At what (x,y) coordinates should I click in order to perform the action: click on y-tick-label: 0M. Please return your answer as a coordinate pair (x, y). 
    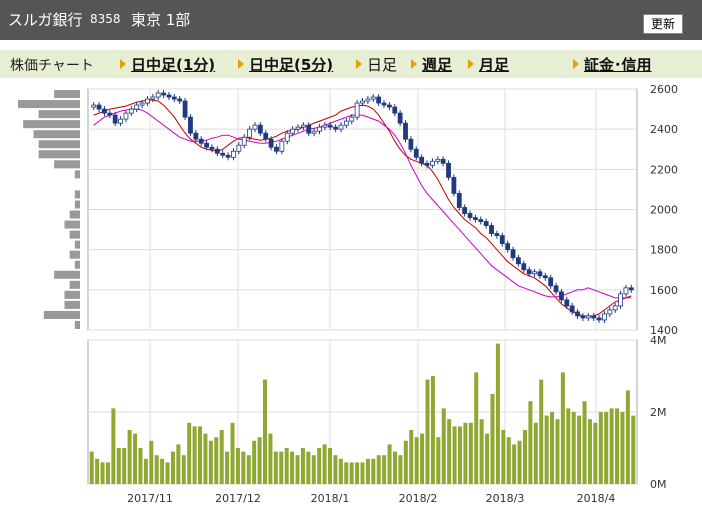
    Looking at the image, I should click on (658, 484).